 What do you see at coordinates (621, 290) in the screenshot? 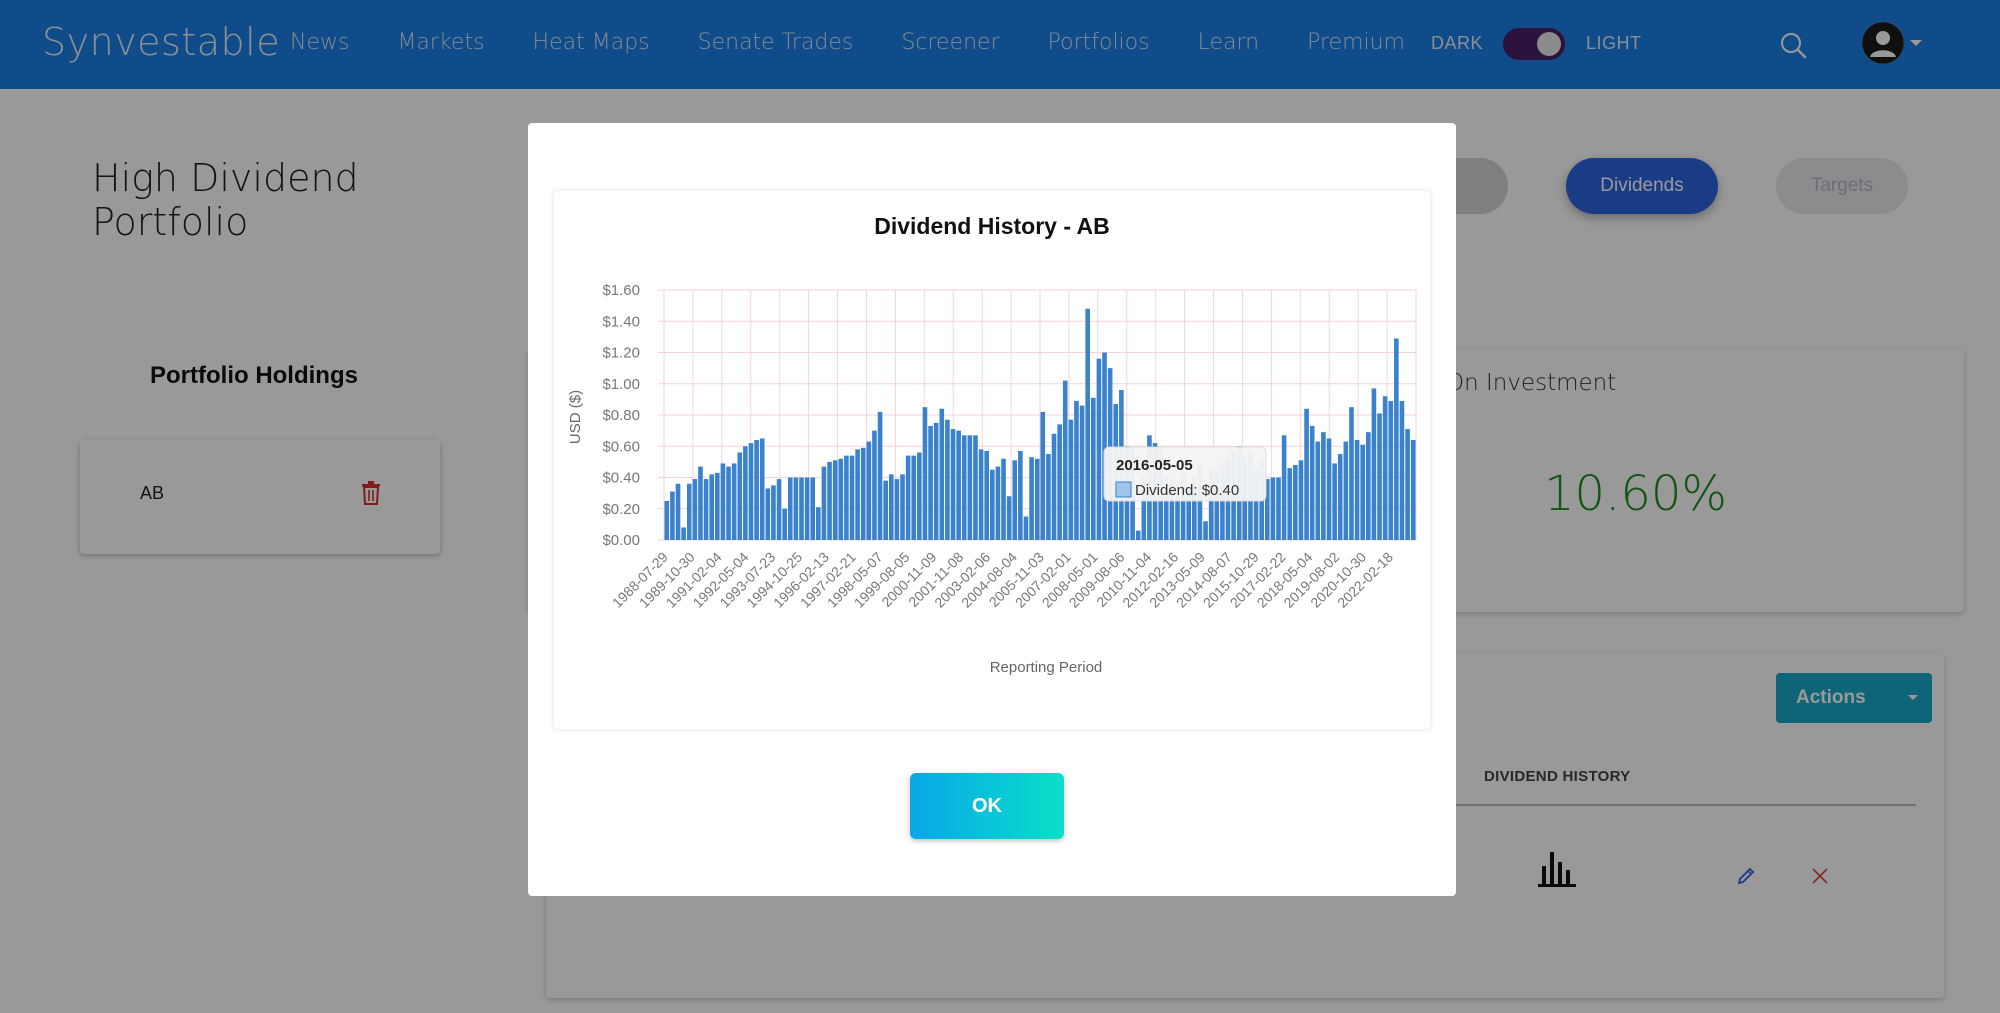
I see `y-tick-label: $1.60` at bounding box center [621, 290].